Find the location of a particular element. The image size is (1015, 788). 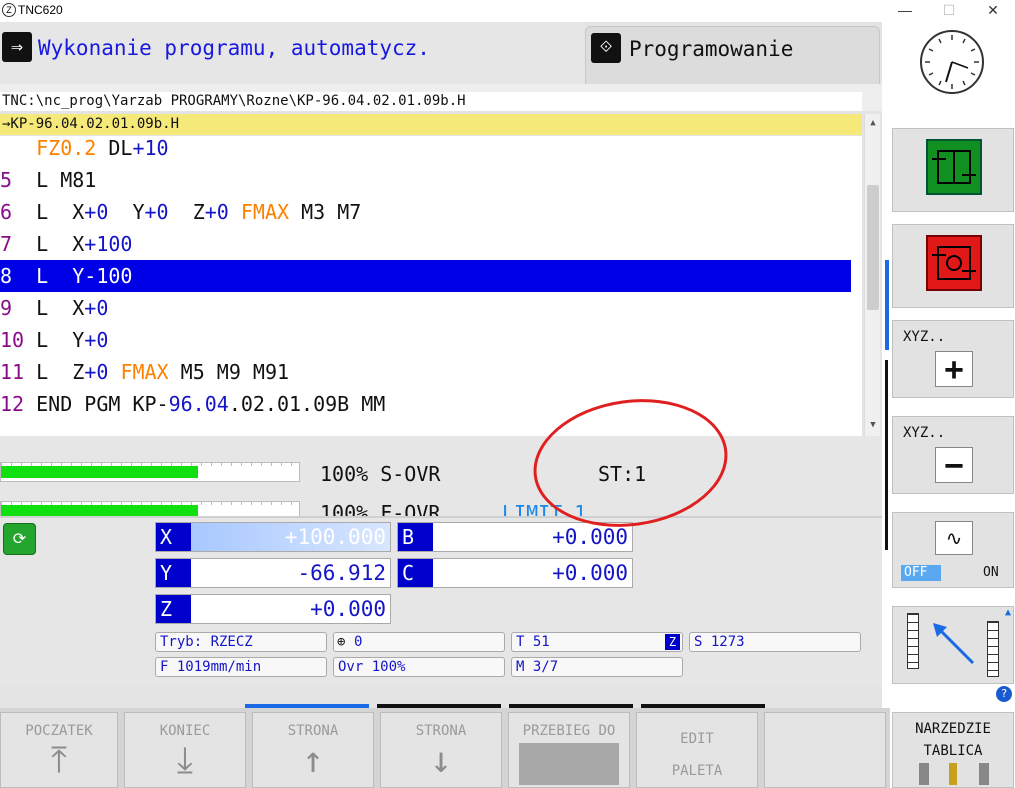

block-scan-icon is located at coordinates (569, 764).